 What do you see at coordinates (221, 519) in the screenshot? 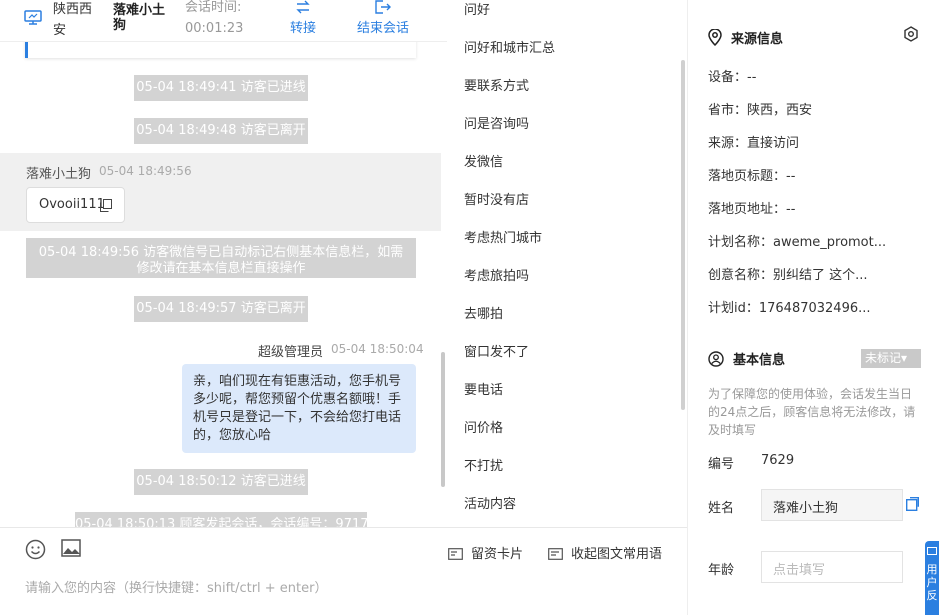
I see `system-message: 05-04 18:50:13 顾客发起会话，会话编号：9717` at bounding box center [221, 519].